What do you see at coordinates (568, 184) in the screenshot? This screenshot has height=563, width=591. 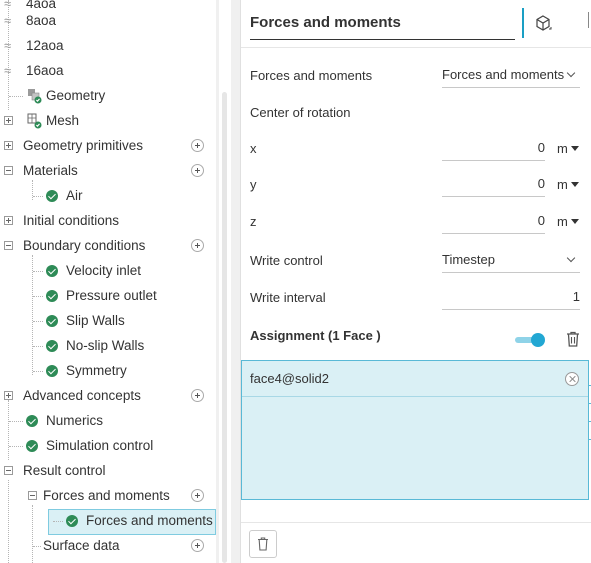 I see `y-unit-select: m` at bounding box center [568, 184].